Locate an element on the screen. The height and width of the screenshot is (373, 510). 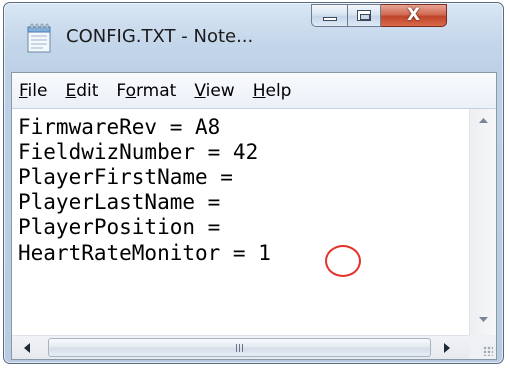
close-button: X is located at coordinates (414, 15).